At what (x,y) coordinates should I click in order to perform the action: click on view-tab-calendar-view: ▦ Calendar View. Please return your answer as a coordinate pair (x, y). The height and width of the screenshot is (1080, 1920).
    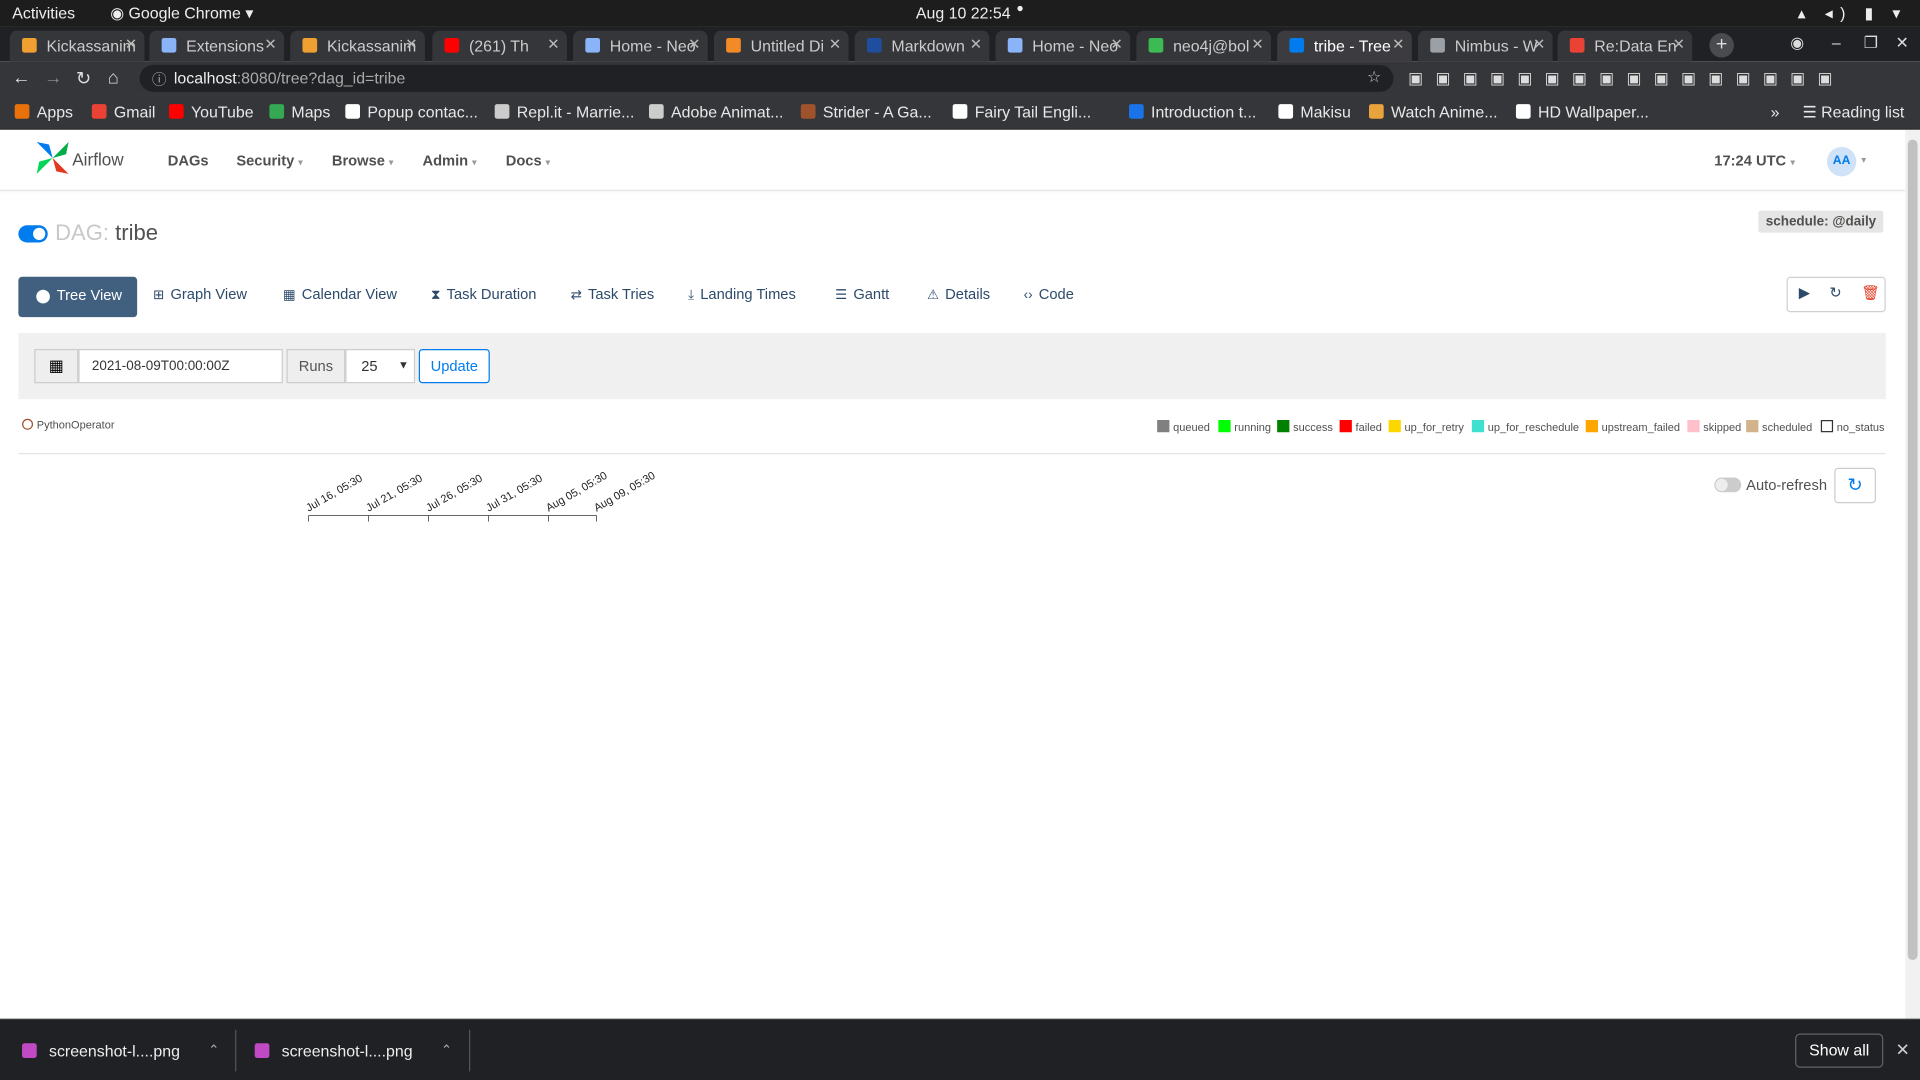
    Looking at the image, I should click on (340, 293).